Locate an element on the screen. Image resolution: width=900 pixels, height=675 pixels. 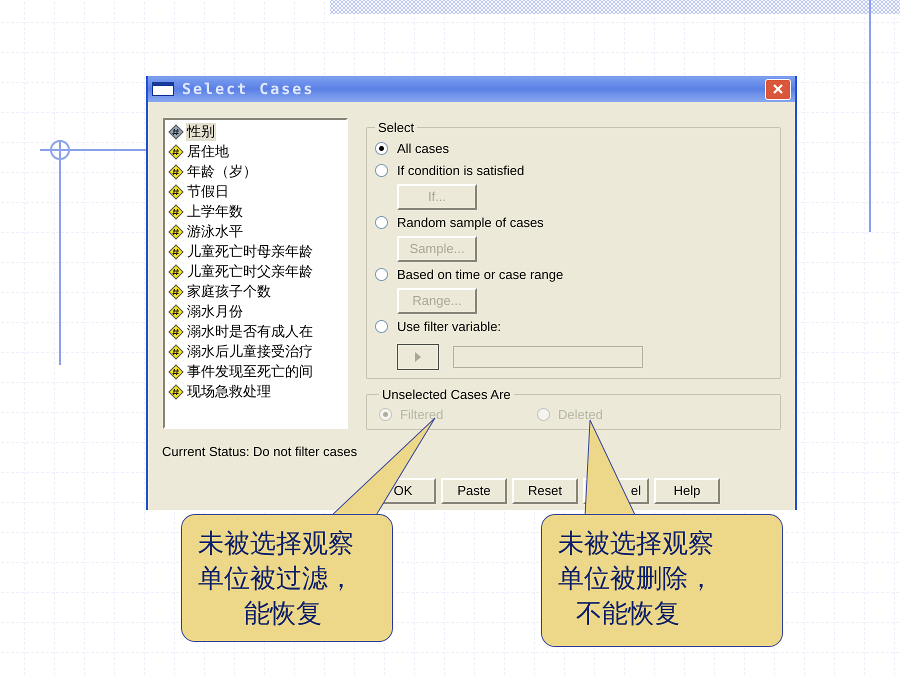
dialog-button: Help is located at coordinates (687, 491).